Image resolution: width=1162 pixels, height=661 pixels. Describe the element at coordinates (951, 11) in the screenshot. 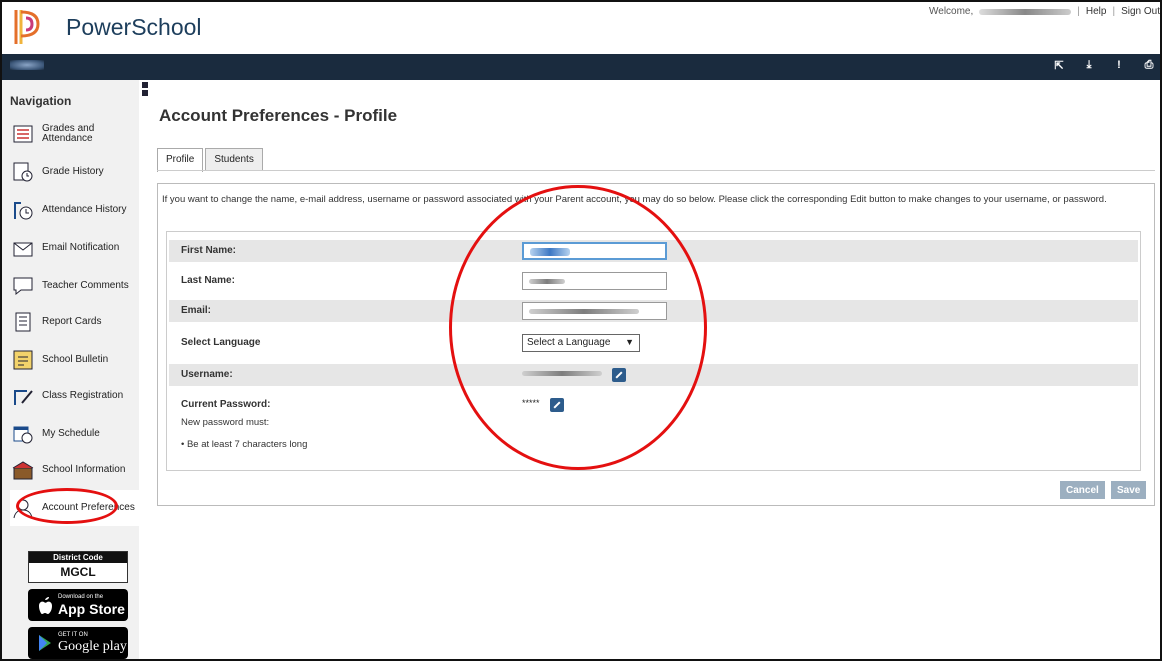

I see `welcome-text: Welcome,` at that location.